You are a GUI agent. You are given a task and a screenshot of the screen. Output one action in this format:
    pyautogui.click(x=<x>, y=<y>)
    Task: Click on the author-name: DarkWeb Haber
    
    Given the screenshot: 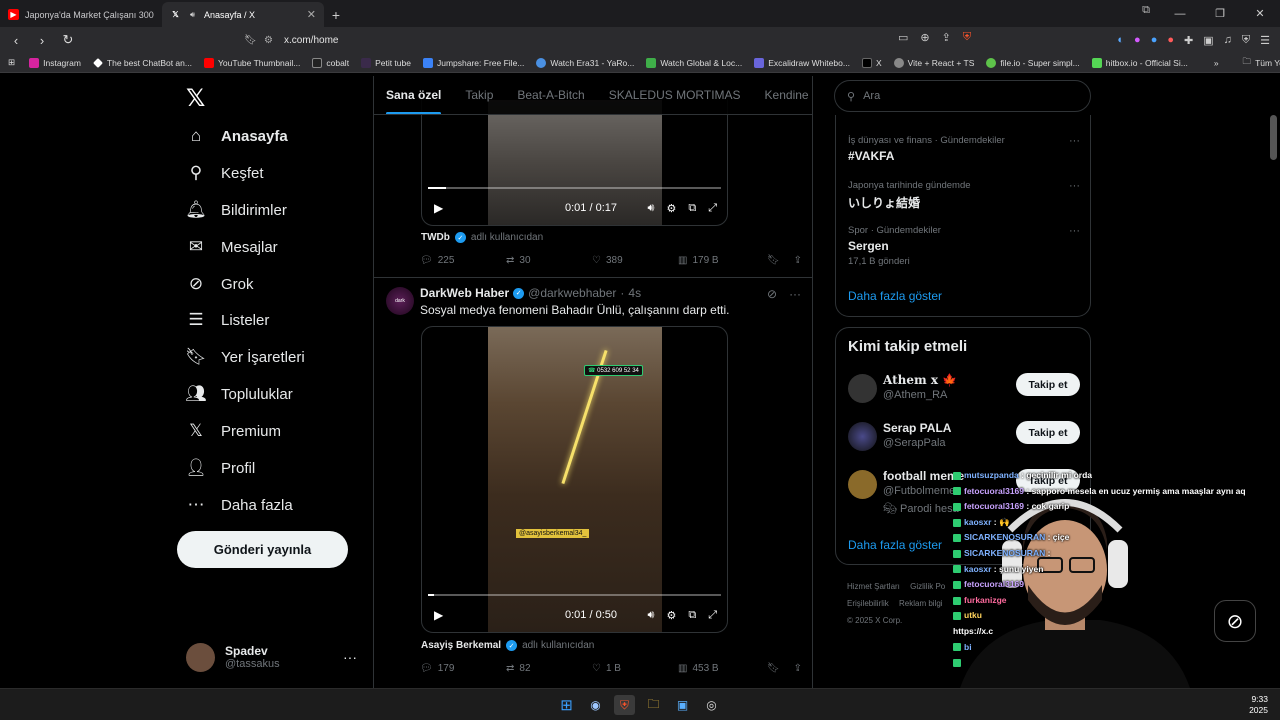 What is the action you would take?
    pyautogui.click(x=464, y=293)
    